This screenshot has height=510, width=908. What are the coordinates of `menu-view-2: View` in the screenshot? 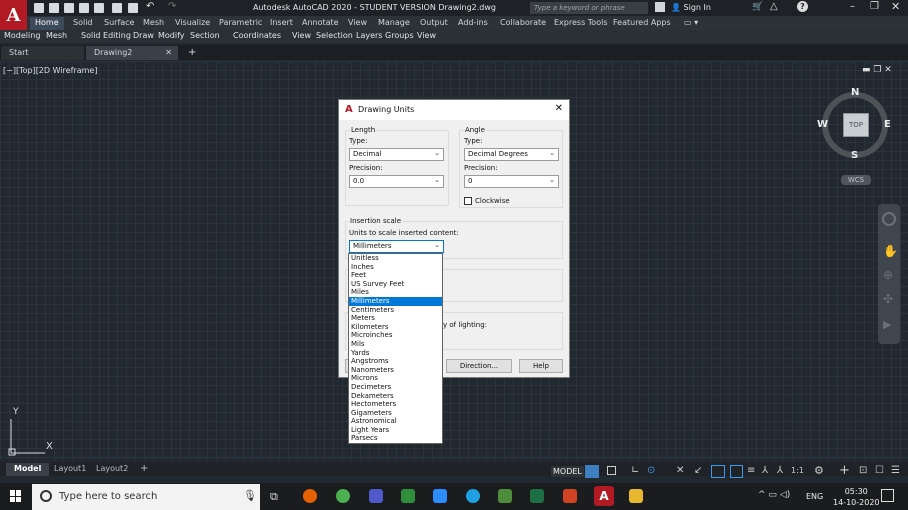 It's located at (426, 35).